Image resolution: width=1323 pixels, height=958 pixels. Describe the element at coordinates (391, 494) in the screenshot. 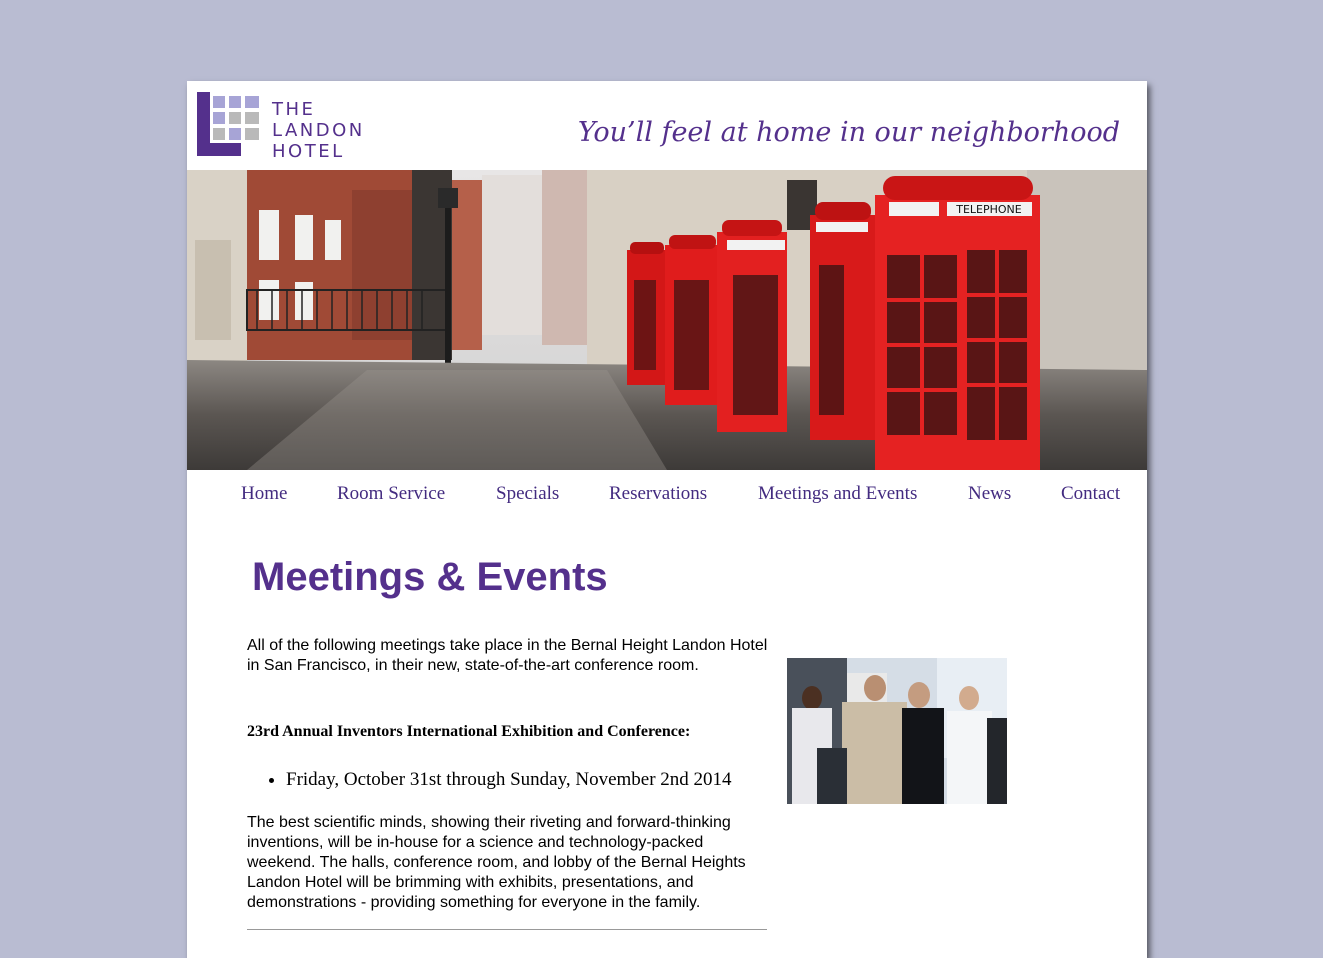

I see `nav-room-service: Room Service` at that location.